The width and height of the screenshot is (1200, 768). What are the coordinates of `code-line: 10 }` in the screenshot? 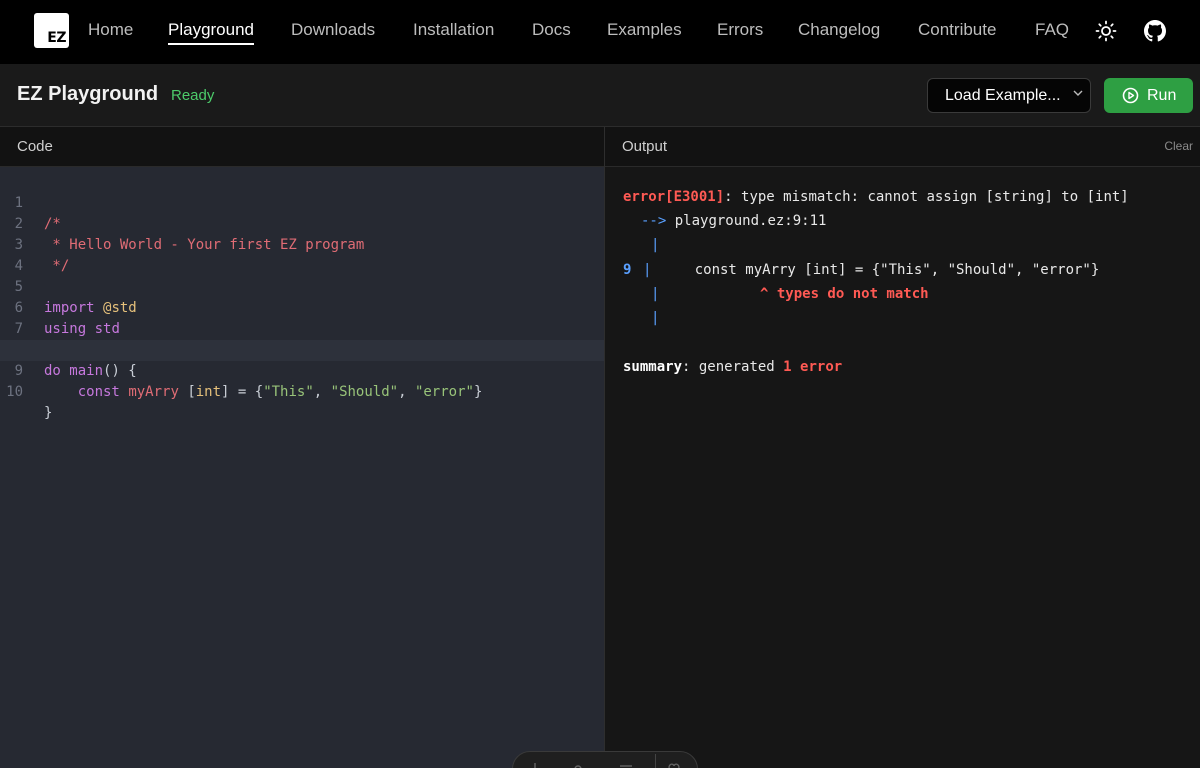 It's located at (302, 391).